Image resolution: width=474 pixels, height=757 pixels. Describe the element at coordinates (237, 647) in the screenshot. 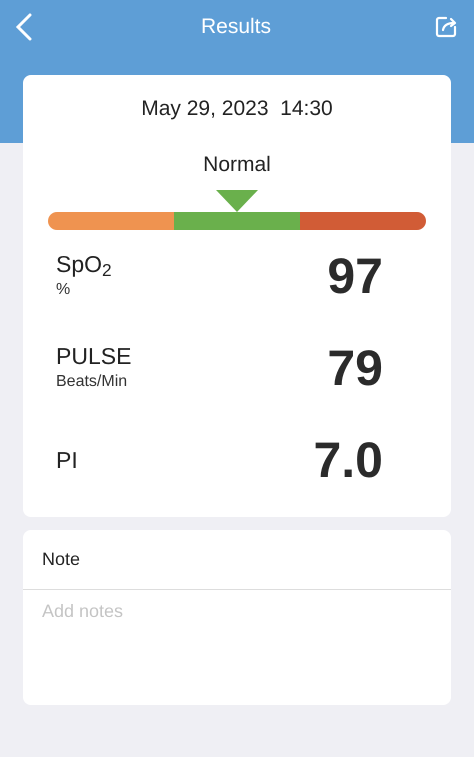

I see `note-field: Add notes` at that location.